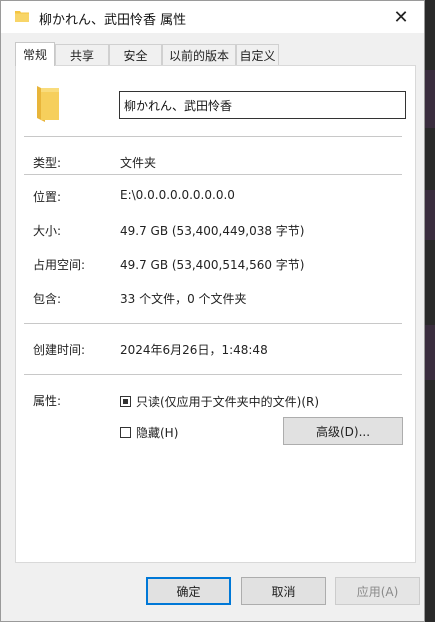 The image size is (435, 622). Describe the element at coordinates (194, 350) in the screenshot. I see `created-value: 2024年6月26日，1:48:48` at that location.